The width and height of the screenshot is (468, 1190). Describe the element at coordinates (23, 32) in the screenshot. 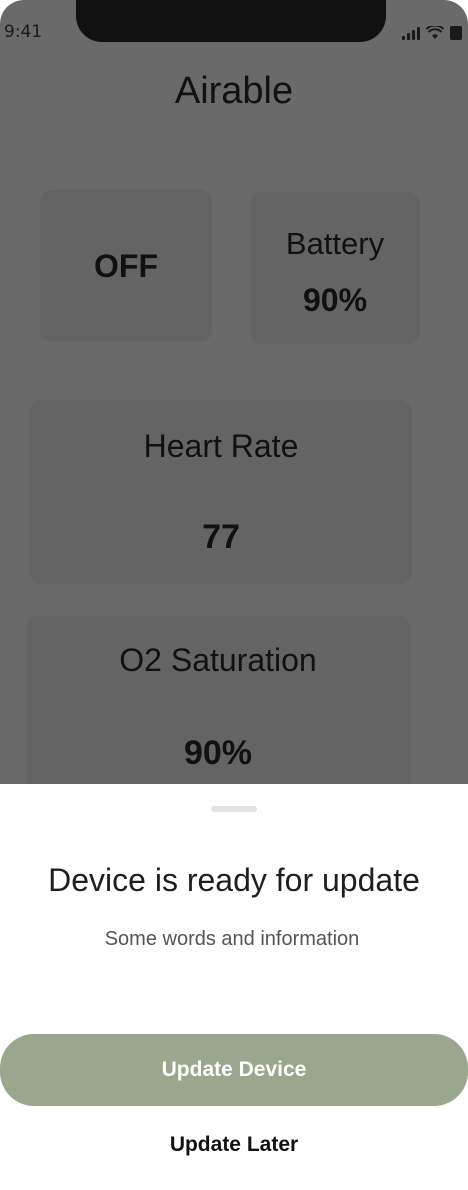

I see `status-time: 9:41` at that location.